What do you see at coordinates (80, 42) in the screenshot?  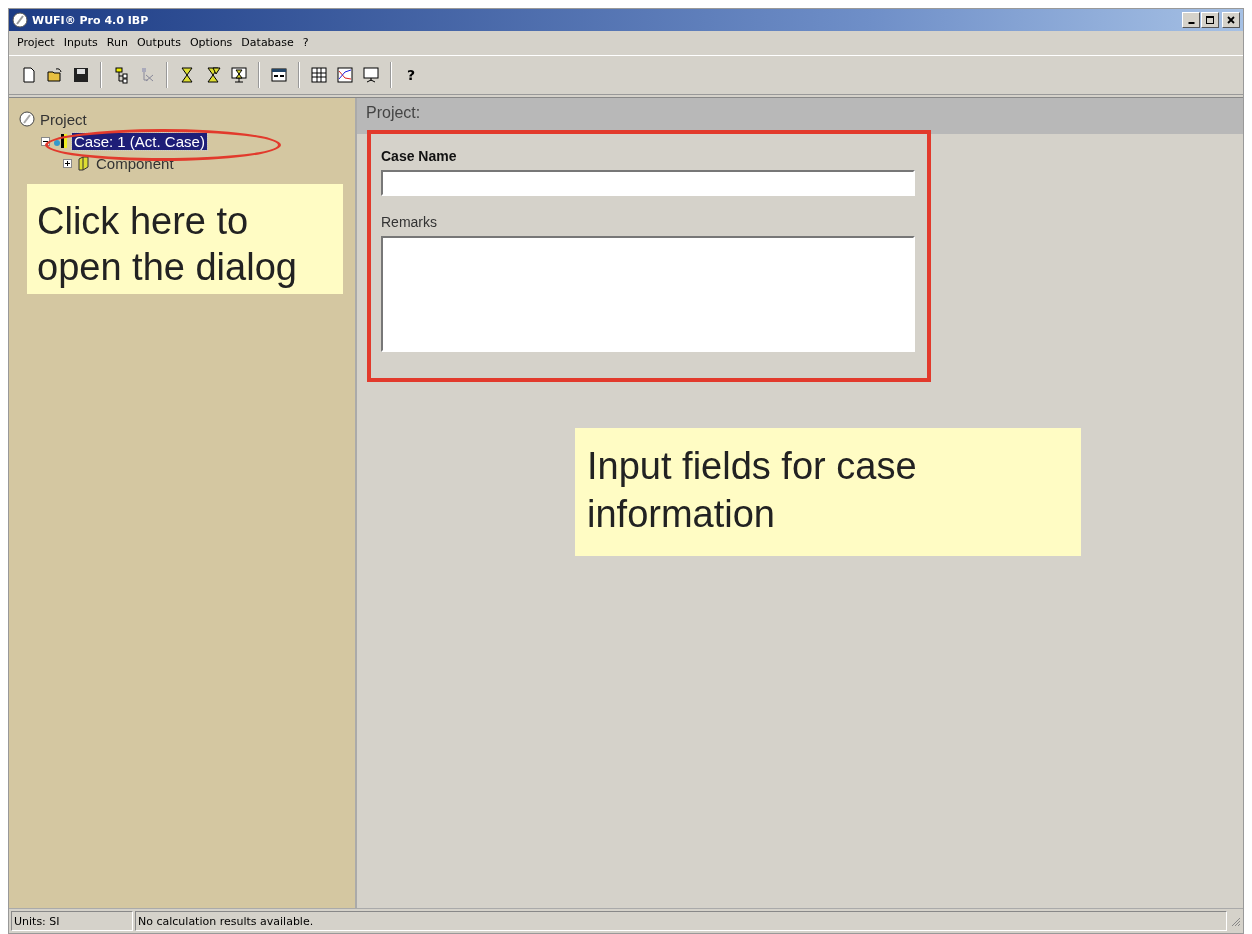 I see `menu-item: Inputs` at bounding box center [80, 42].